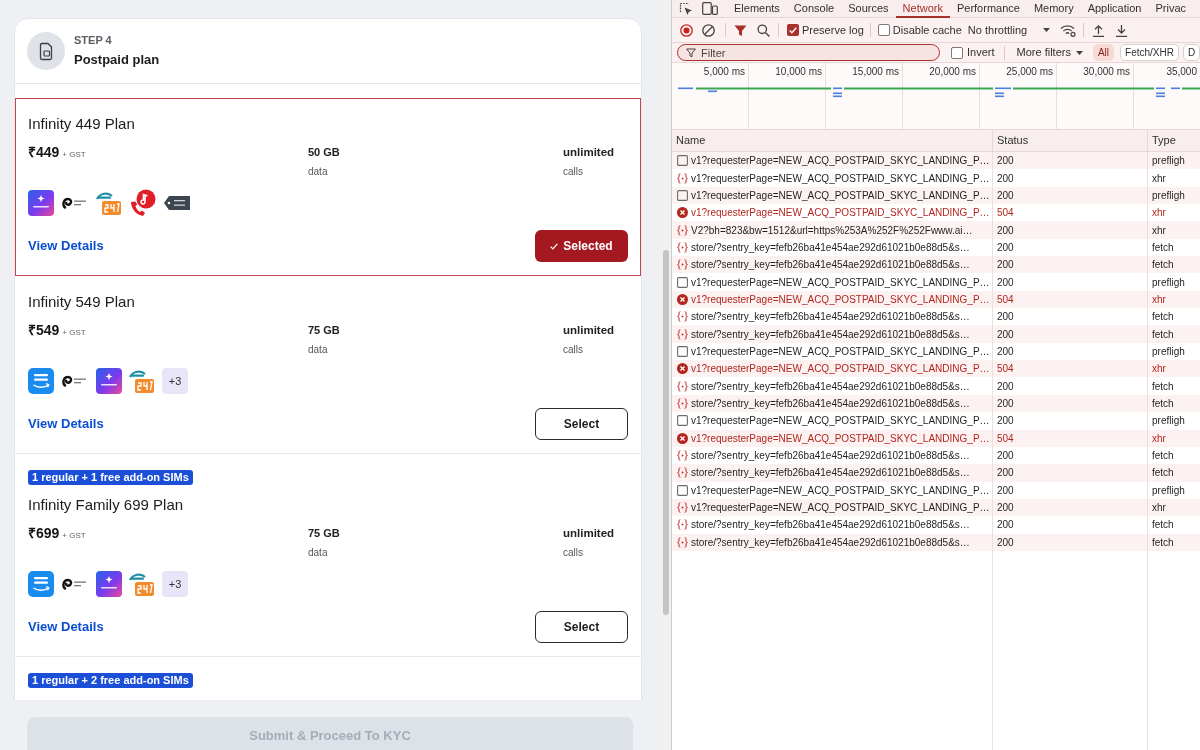 This screenshot has width=1200, height=750. Describe the element at coordinates (808, 52) in the screenshot. I see `filter-field: Filter` at that location.